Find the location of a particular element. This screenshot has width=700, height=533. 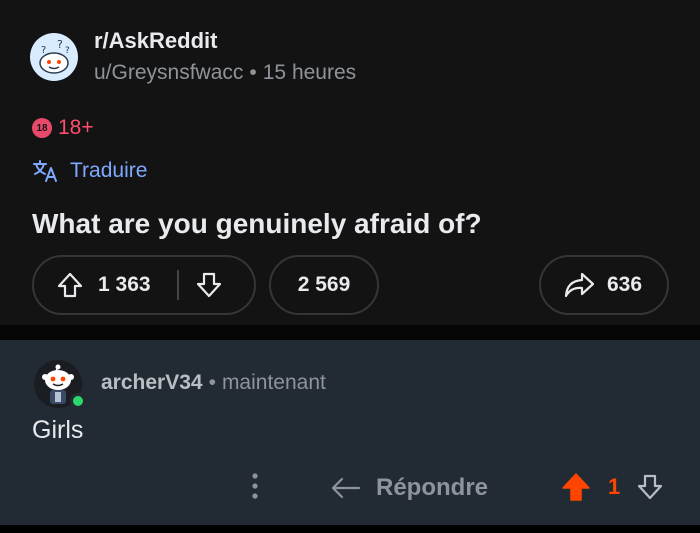

comment-score: 1 is located at coordinates (614, 486).